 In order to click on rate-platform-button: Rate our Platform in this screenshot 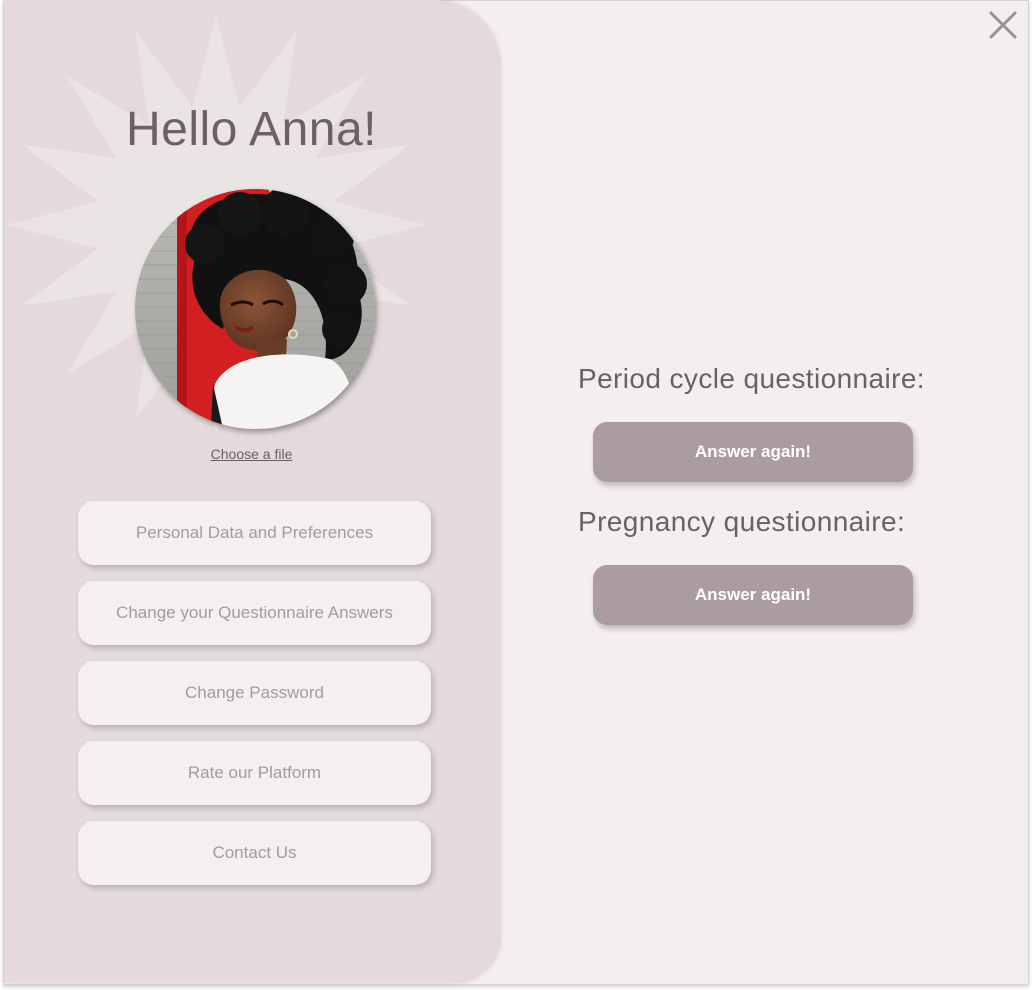, I will do `click(254, 773)`.